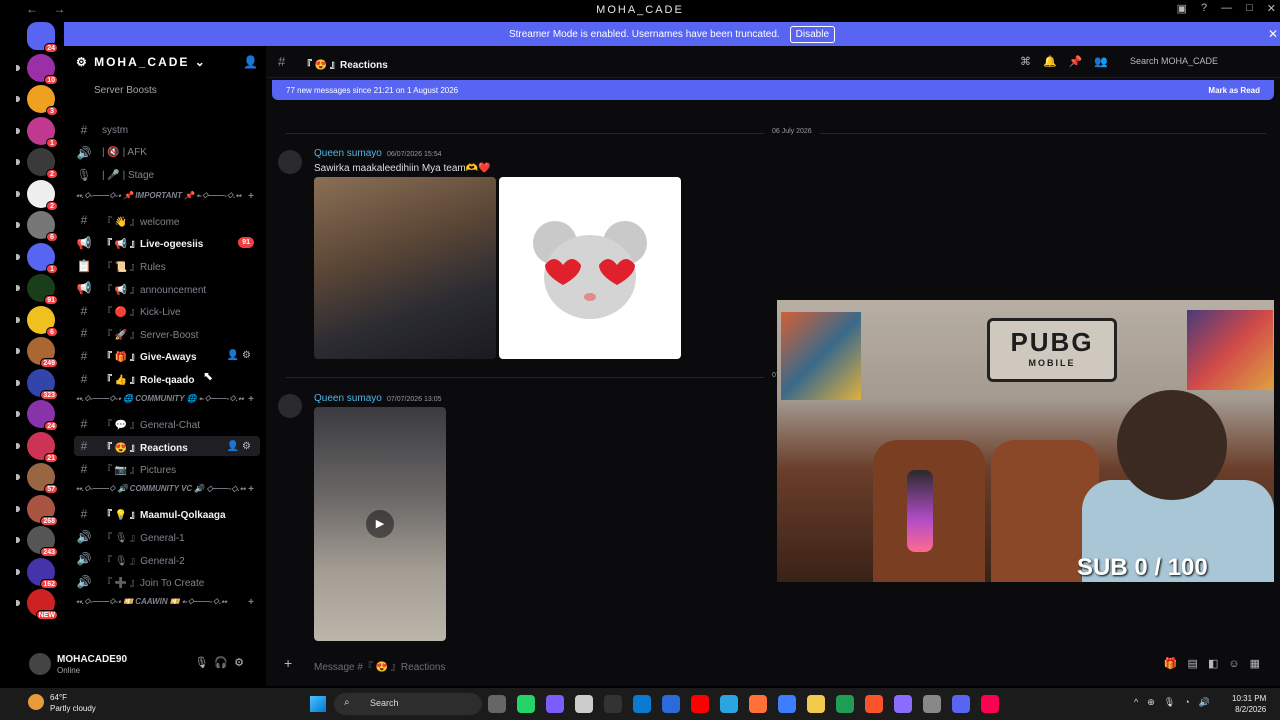  I want to click on server-icon: 91, so click(37, 289).